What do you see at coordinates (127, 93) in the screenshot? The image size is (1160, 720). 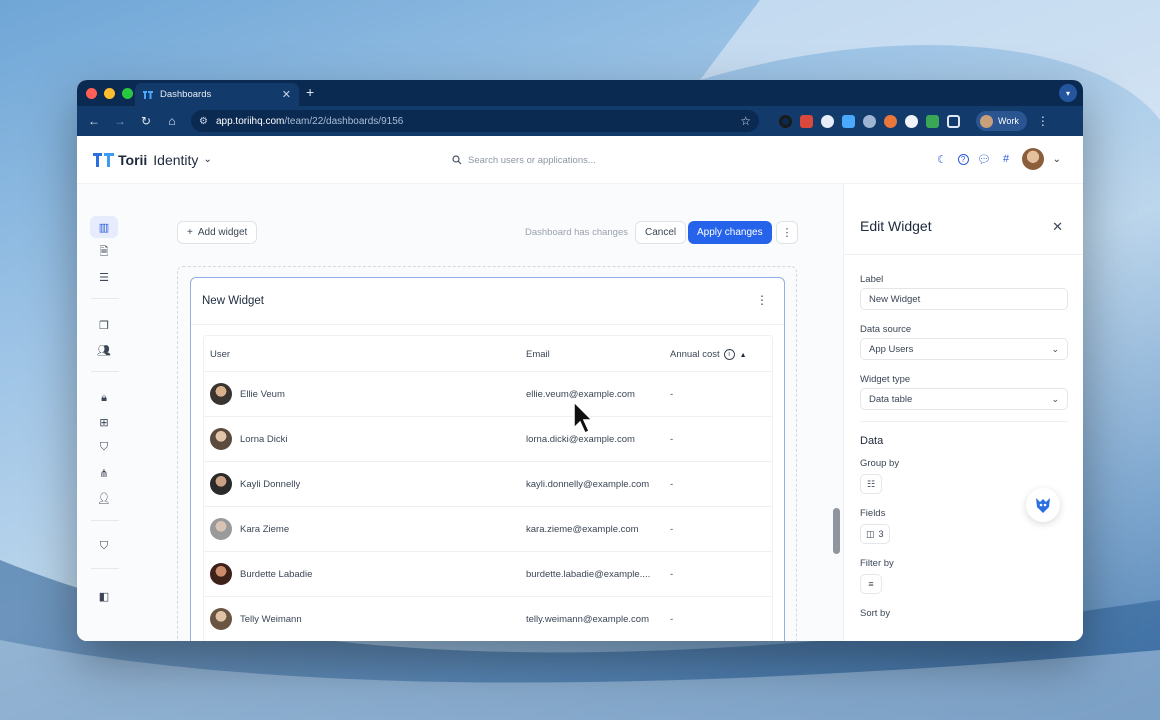 I see `maximize-window-button` at bounding box center [127, 93].